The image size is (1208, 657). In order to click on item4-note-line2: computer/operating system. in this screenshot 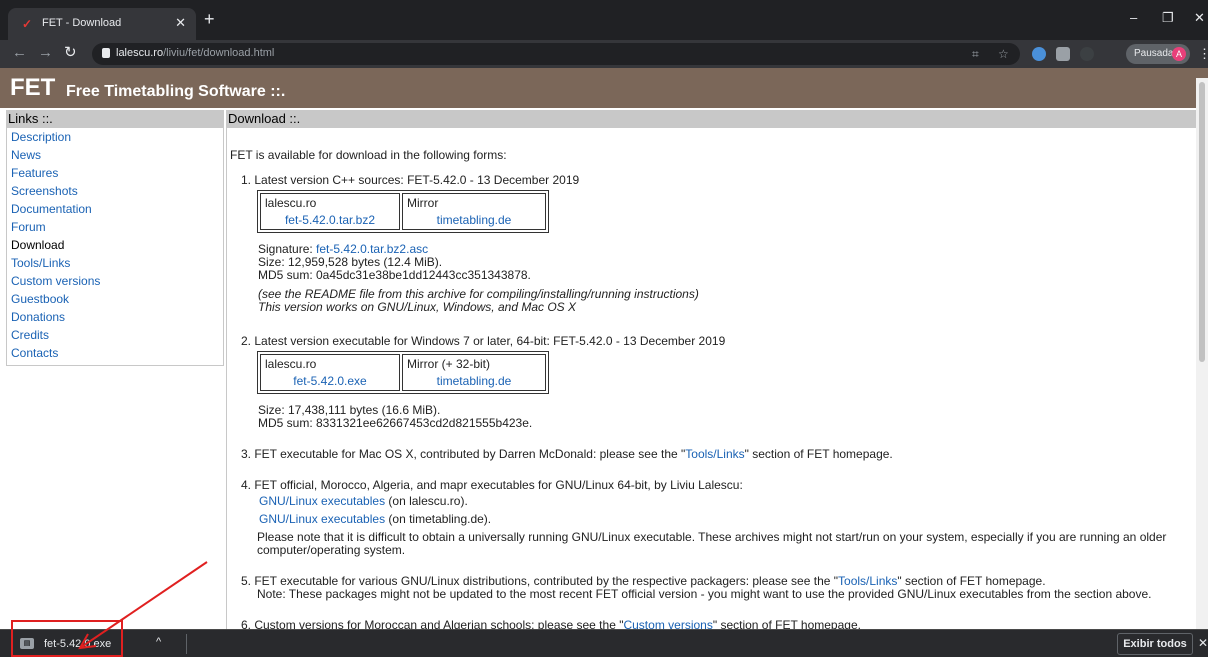, I will do `click(331, 550)`.